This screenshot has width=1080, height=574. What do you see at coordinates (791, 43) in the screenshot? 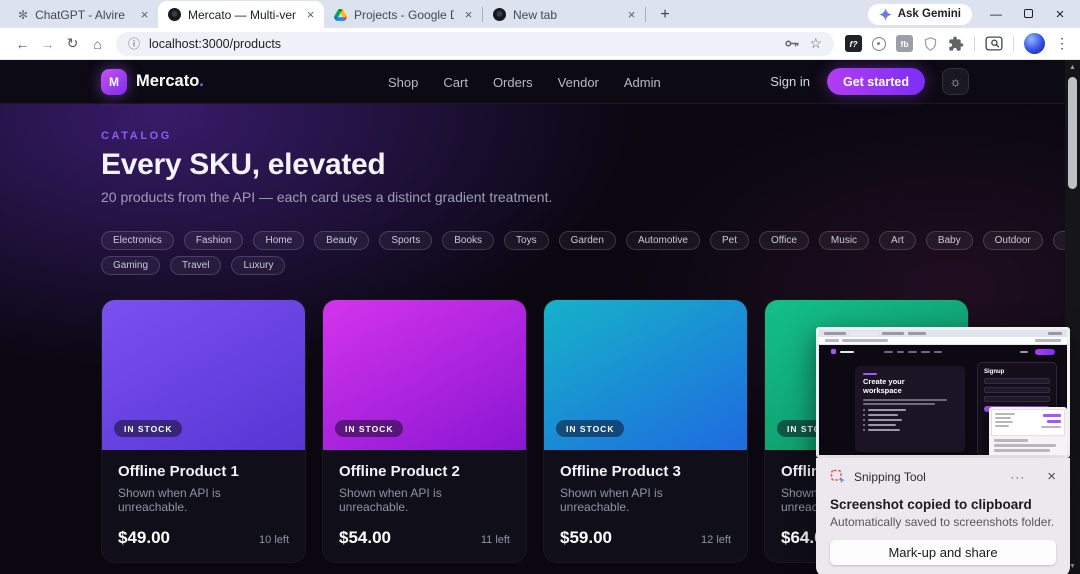
I see `password-key-icon` at bounding box center [791, 43].